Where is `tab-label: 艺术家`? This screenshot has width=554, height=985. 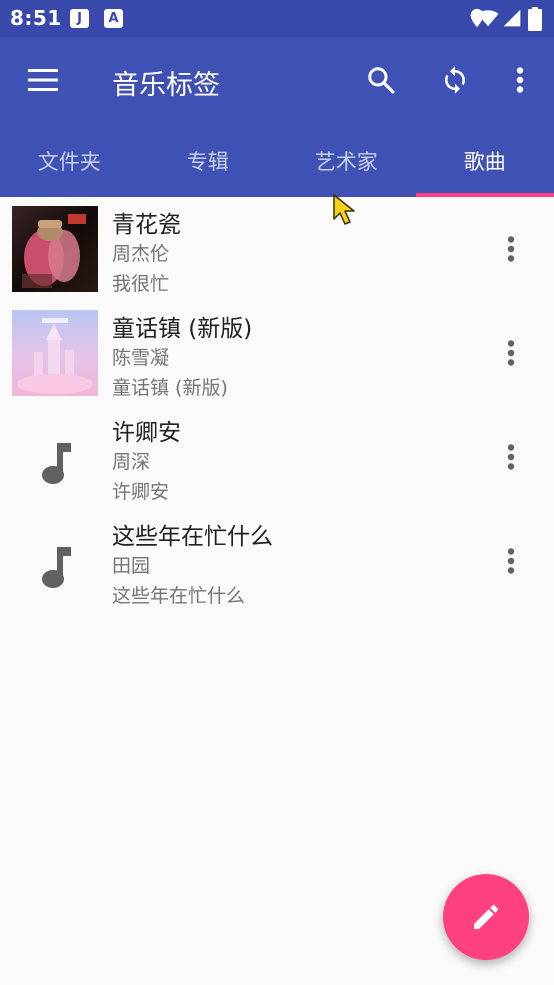
tab-label: 艺术家 is located at coordinates (346, 162).